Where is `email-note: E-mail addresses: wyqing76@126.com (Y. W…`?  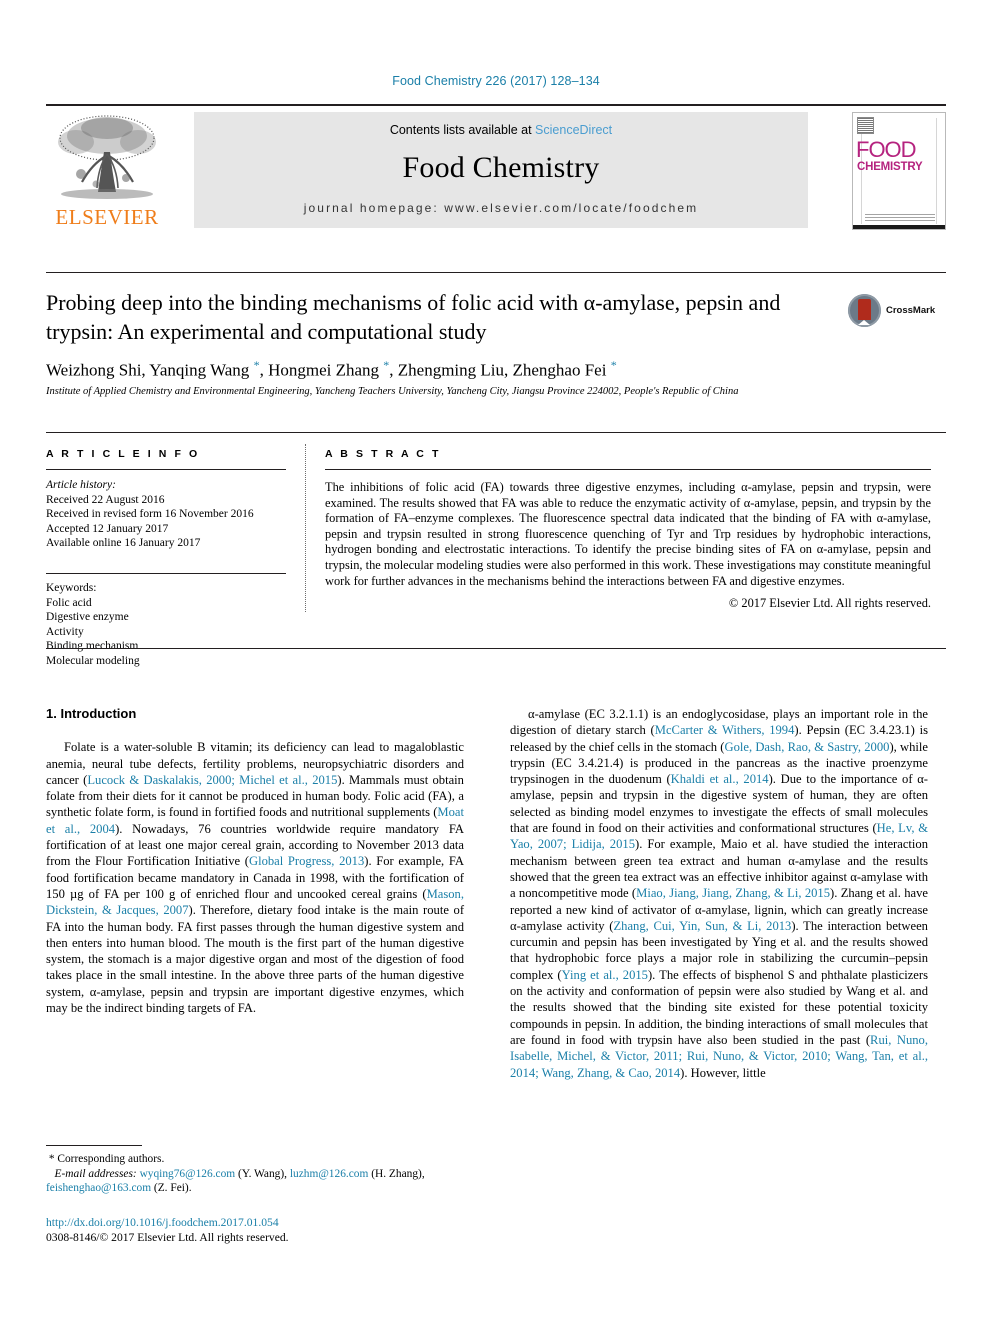 email-note: E-mail addresses: wyqing76@126.com (Y. W… is located at coordinates (255, 1181).